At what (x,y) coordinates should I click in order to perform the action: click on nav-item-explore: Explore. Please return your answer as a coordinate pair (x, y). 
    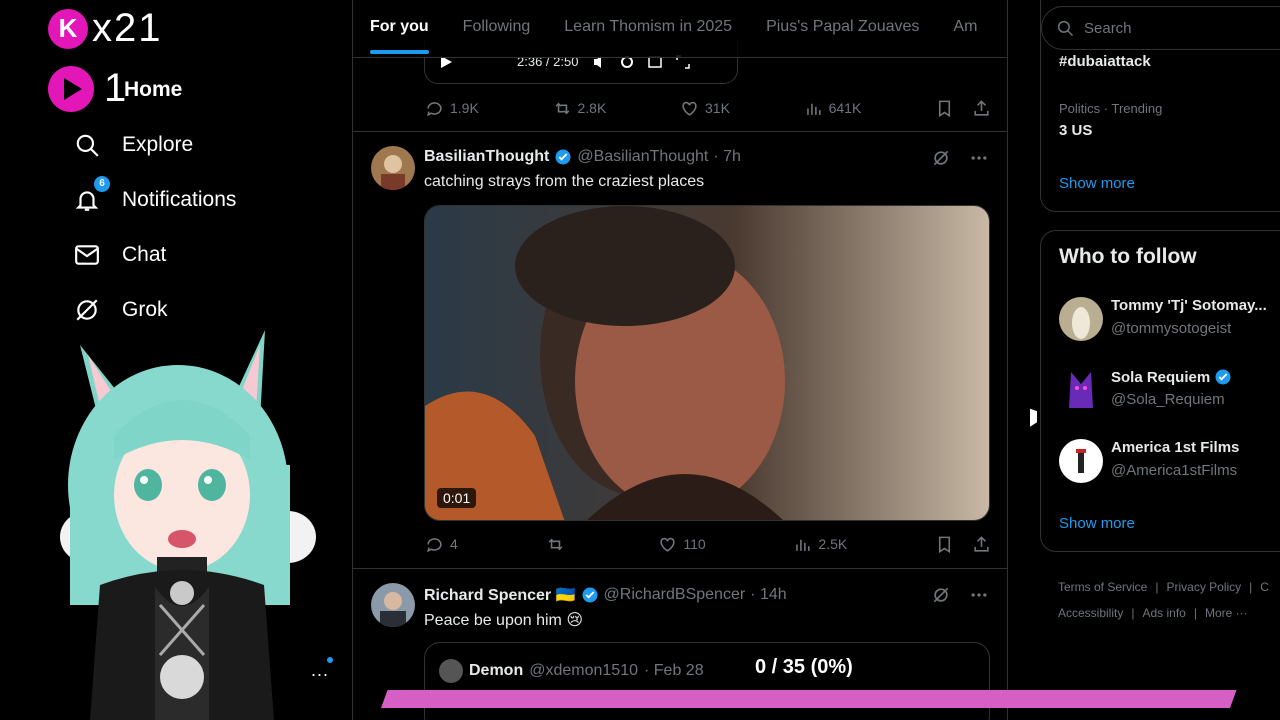
    Looking at the image, I should click on (154, 144).